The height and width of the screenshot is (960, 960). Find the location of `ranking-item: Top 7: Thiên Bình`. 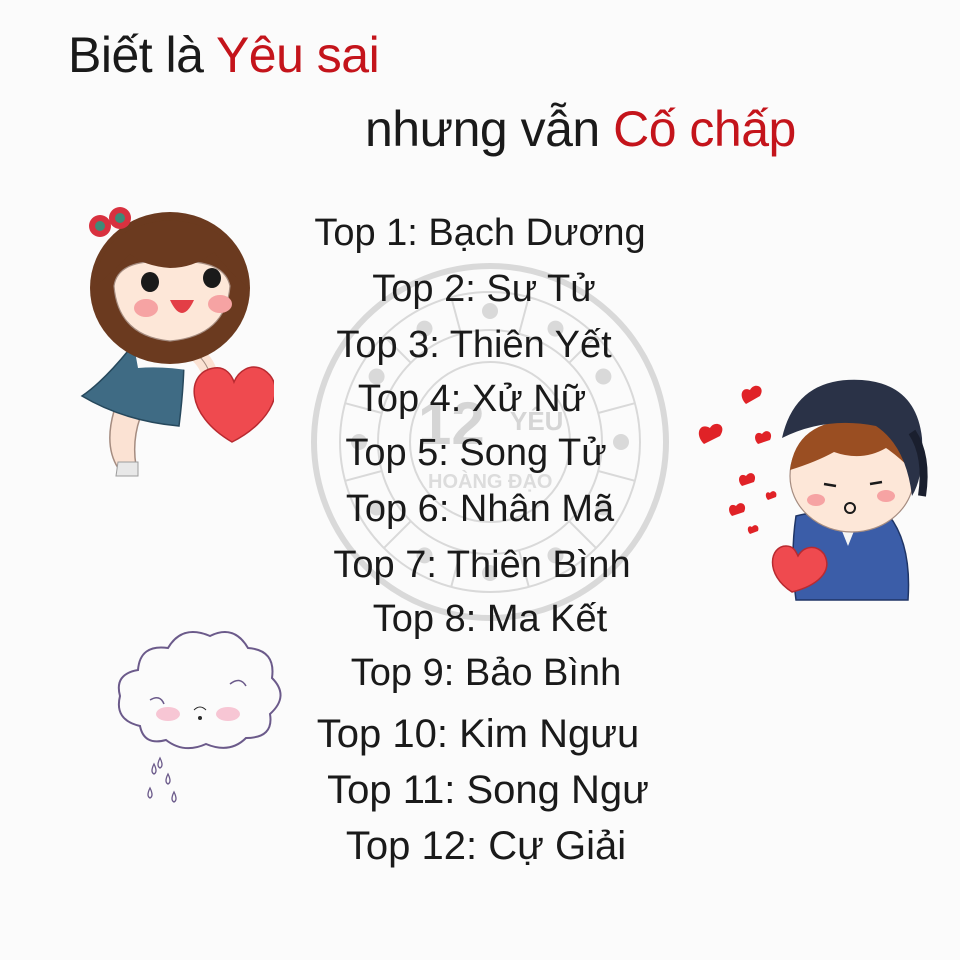

ranking-item: Top 7: Thiên Bình is located at coordinates (482, 565).